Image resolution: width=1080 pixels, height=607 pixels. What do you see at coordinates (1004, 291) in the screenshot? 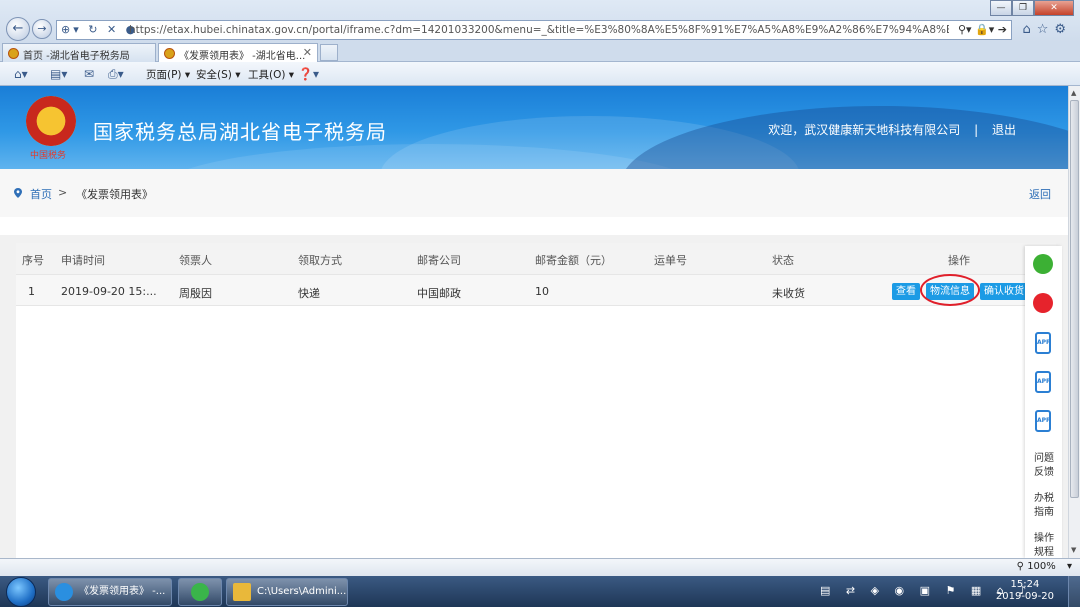
I see `confirm-receipt-button: 确认收货` at bounding box center [1004, 291].